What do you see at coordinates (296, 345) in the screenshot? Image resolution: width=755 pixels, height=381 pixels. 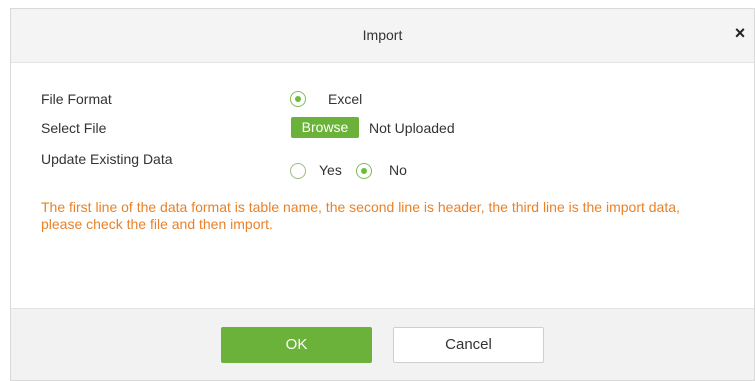 I see `ok-button: OK` at bounding box center [296, 345].